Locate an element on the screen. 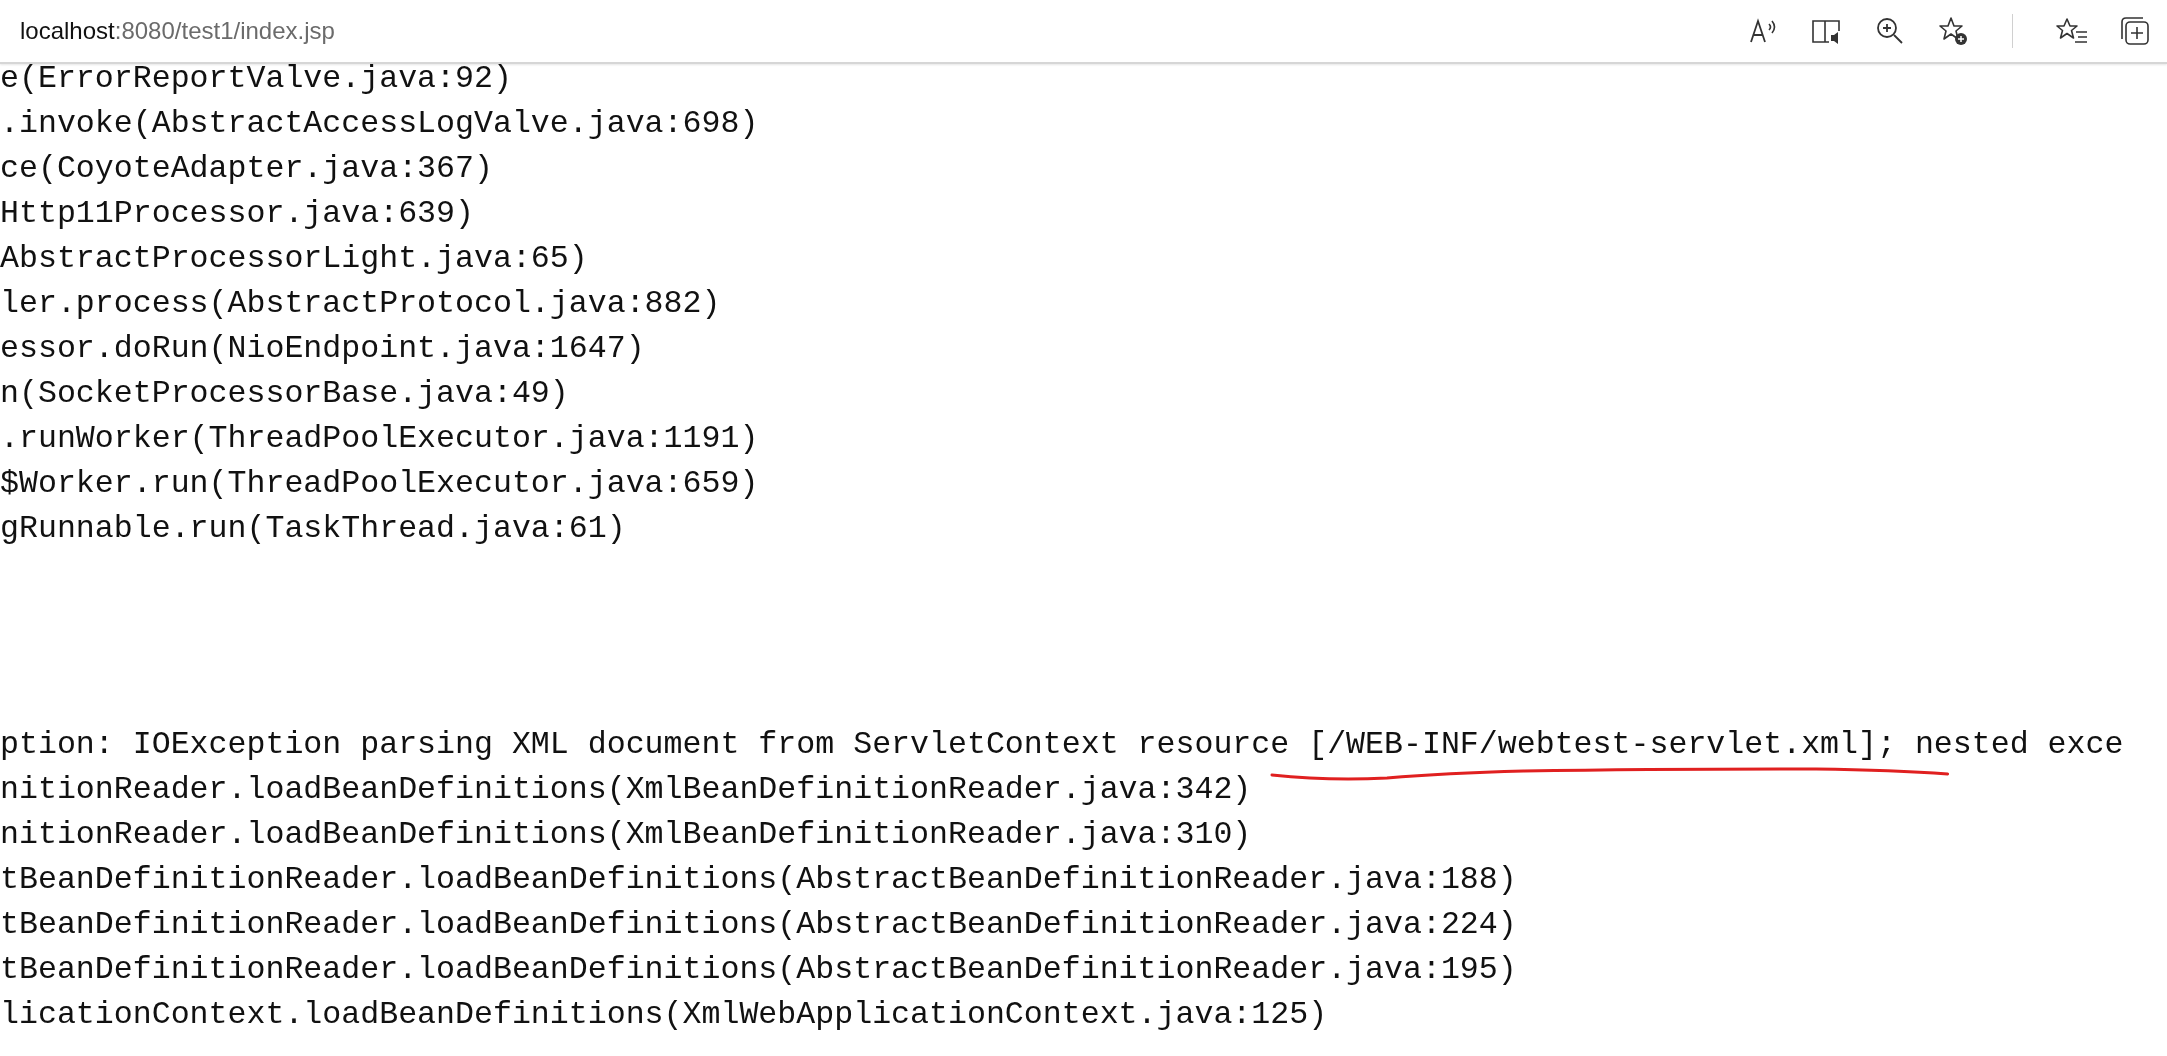 The image size is (2167, 1056). stack-trace-line: licationContext.loadBeanDefinitions(XmlWebApplicationContext.java:125) is located at coordinates (664, 1015).